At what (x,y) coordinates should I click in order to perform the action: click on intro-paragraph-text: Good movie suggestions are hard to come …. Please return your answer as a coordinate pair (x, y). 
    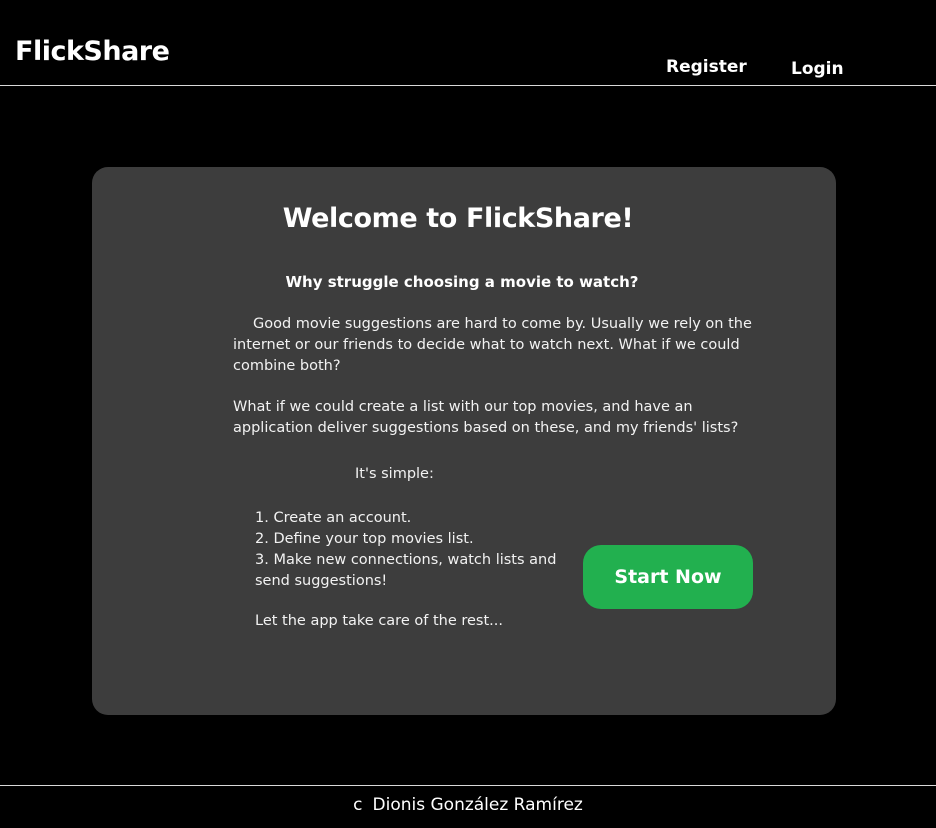
    Looking at the image, I should click on (492, 345).